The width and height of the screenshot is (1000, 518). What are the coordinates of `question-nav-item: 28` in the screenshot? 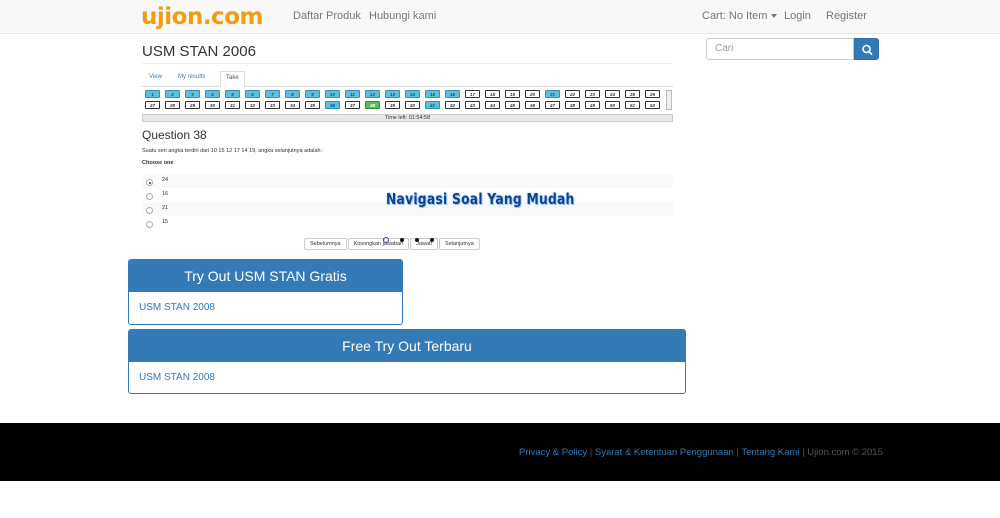 It's located at (172, 105).